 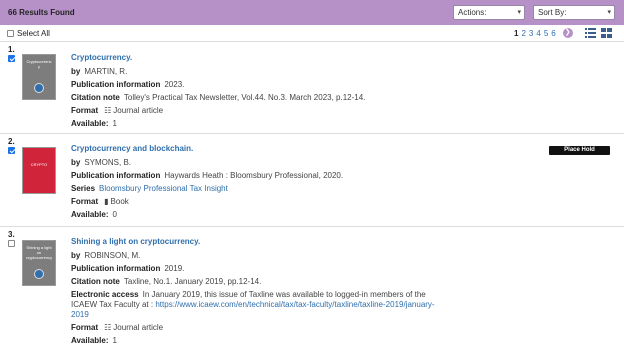 I want to click on citation-value: Taxline, No.1. January 2019, pp.12-14., so click(x=192, y=281).